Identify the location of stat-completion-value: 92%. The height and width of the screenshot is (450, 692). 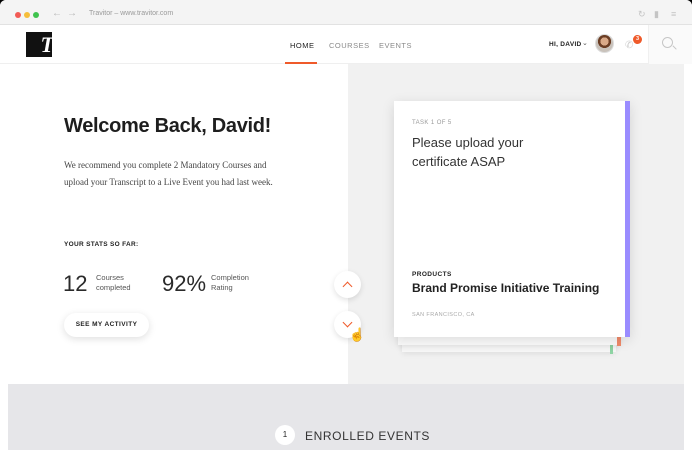
(184, 283).